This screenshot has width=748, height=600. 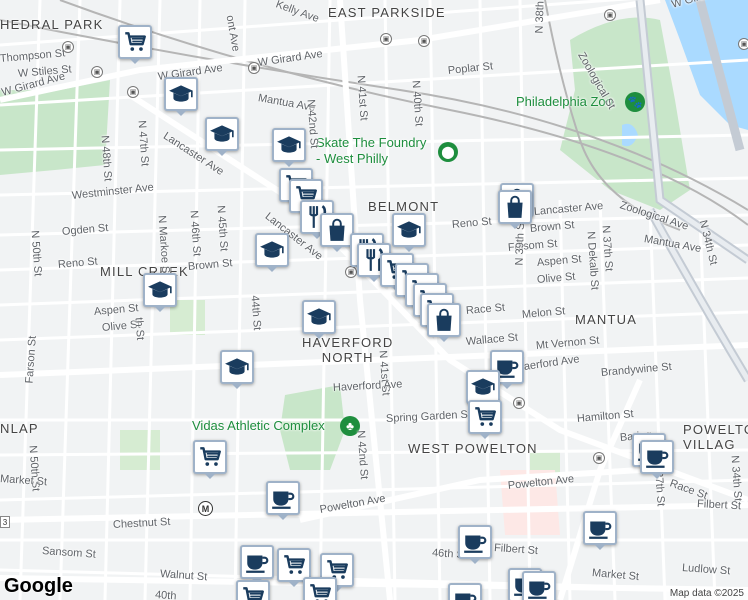 What do you see at coordinates (36, 253) in the screenshot?
I see `street-label-n-50th-st-1: N 50th St` at bounding box center [36, 253].